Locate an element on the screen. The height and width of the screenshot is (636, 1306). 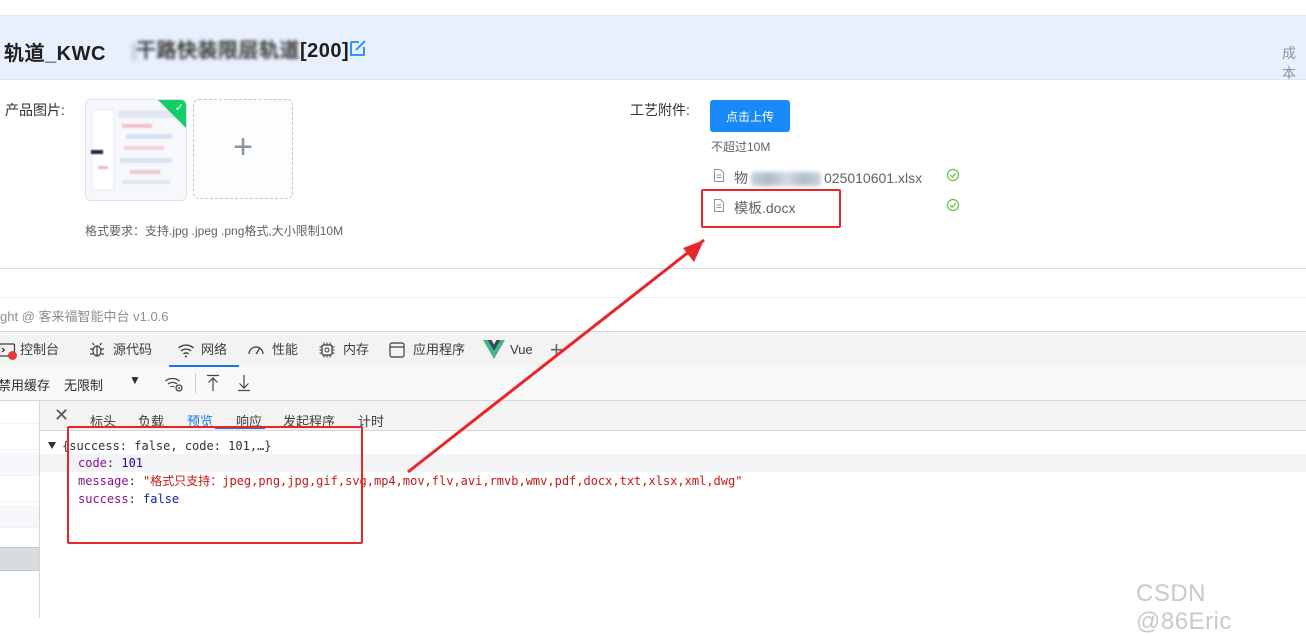
file-name-suffix: 025010601.xlsx is located at coordinates (873, 178).